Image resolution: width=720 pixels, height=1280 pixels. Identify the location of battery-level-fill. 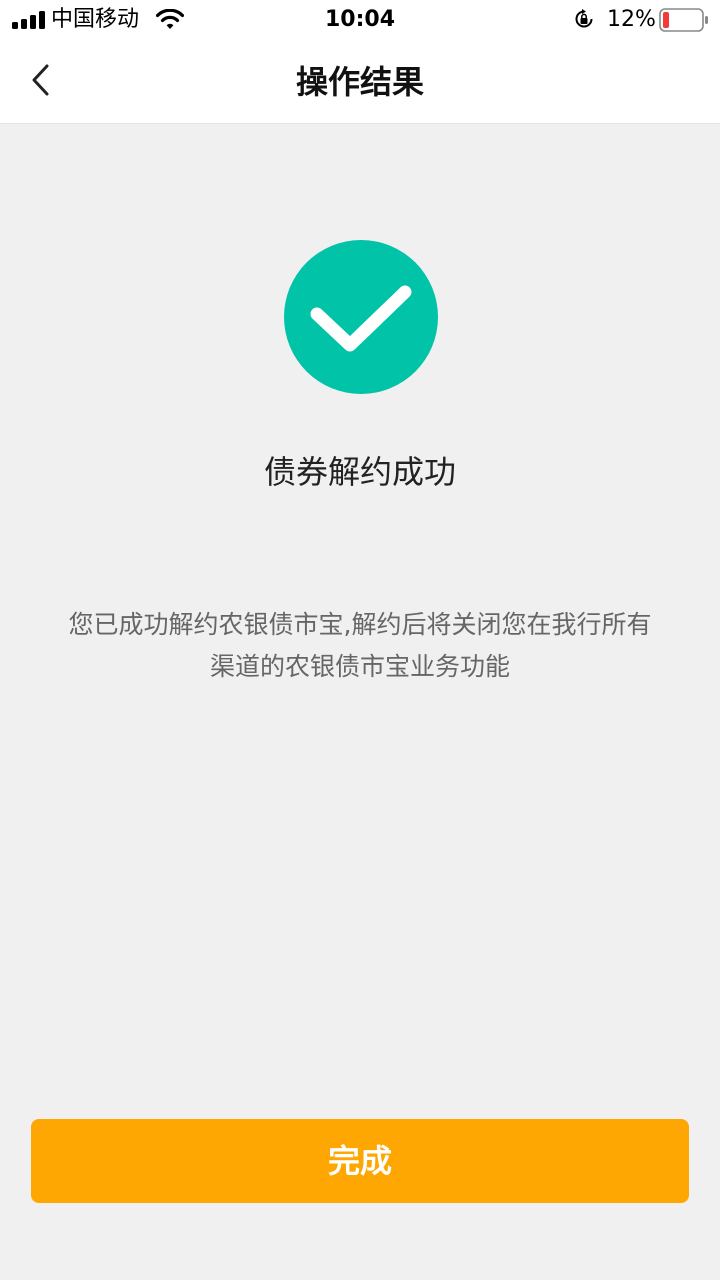
(666, 20).